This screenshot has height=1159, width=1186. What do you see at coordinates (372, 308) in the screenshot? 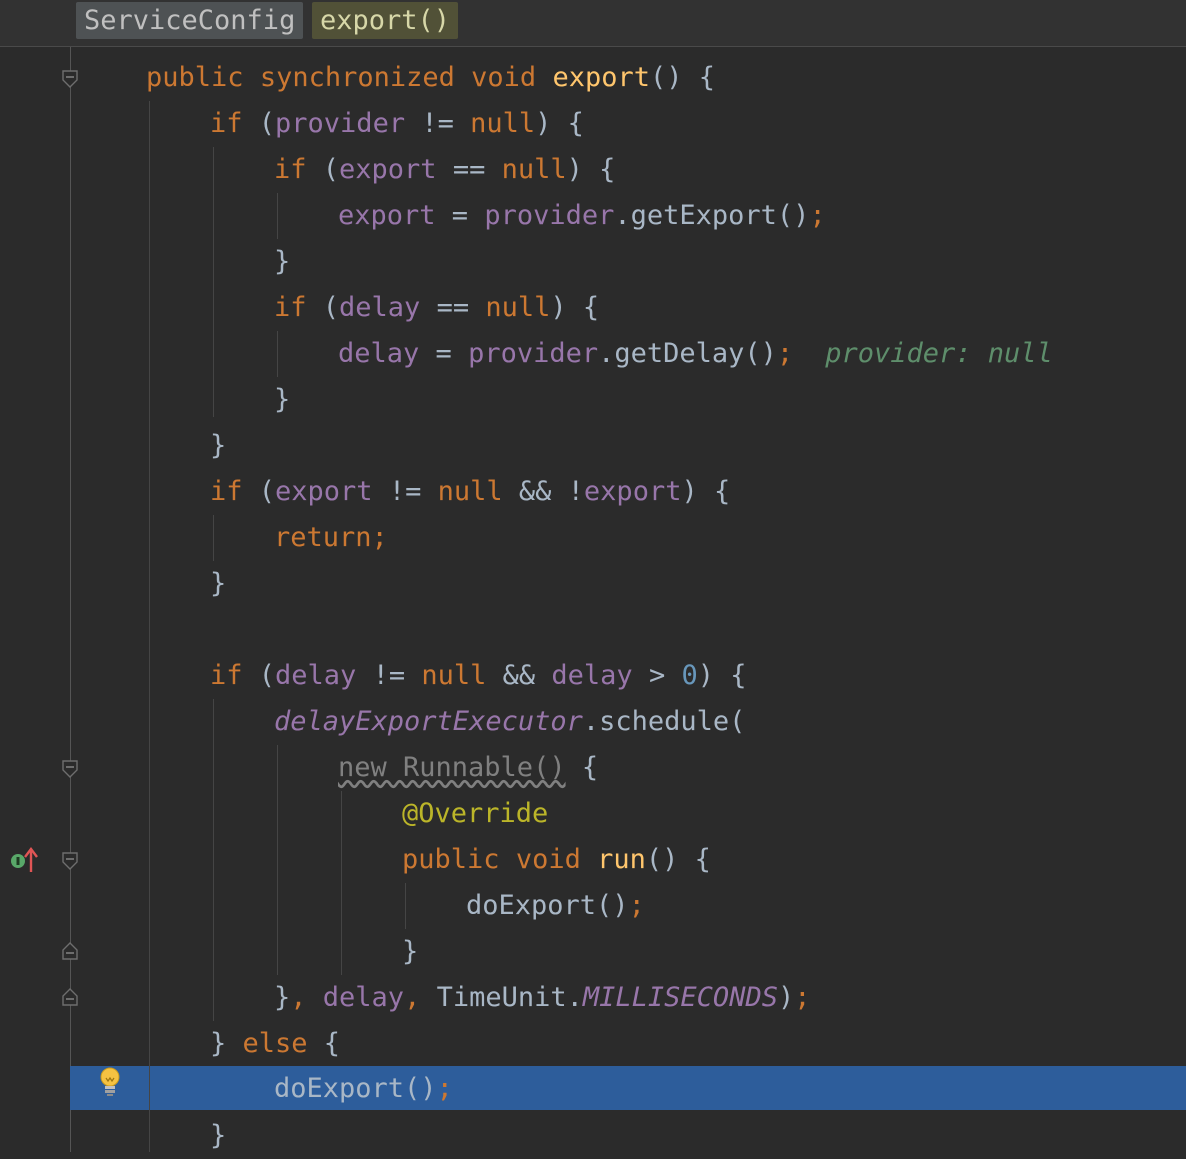
I see `code-line: if (delay == null) {` at bounding box center [372, 308].